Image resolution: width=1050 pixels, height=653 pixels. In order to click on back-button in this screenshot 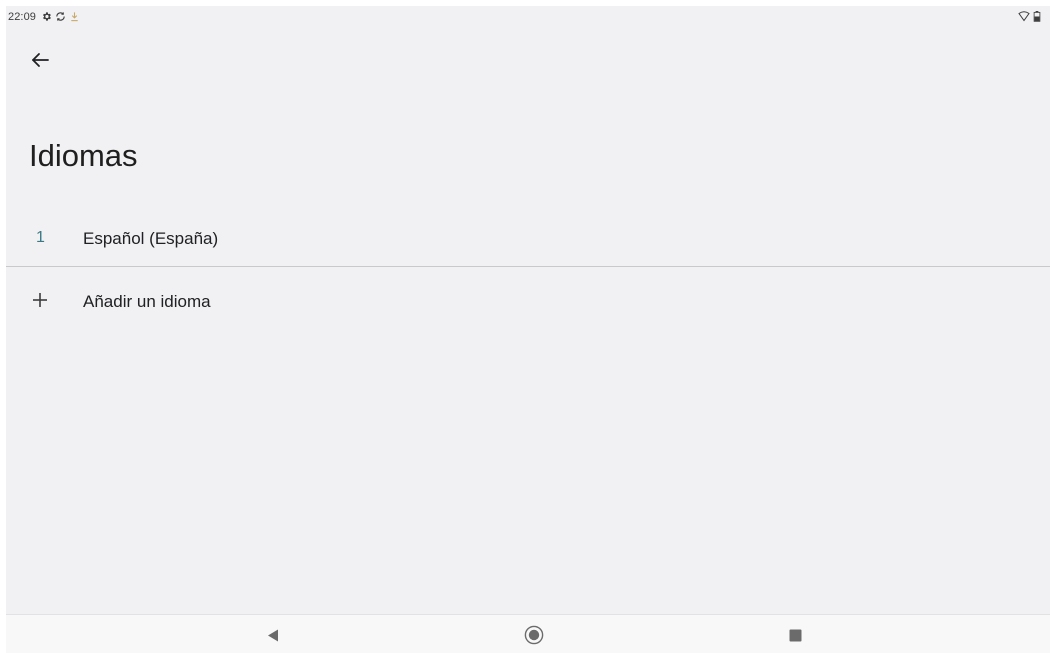, I will do `click(40, 60)`.